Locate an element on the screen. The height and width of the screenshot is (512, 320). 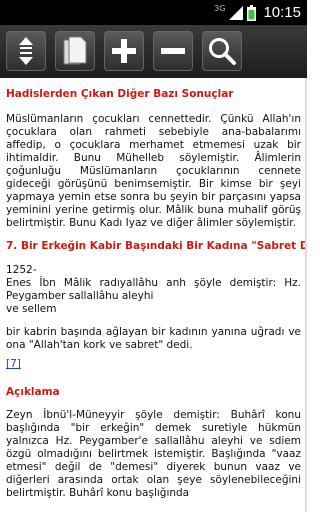
add-icon is located at coordinates (124, 51).